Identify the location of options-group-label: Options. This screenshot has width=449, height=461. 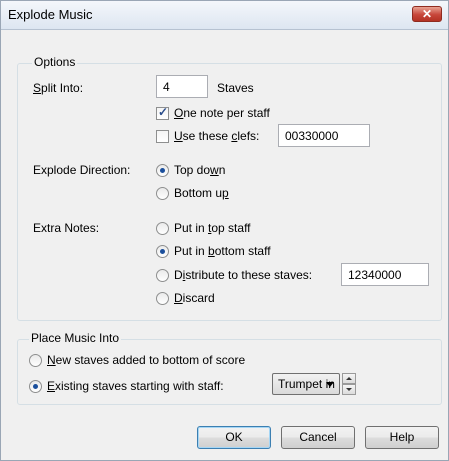
(55, 62).